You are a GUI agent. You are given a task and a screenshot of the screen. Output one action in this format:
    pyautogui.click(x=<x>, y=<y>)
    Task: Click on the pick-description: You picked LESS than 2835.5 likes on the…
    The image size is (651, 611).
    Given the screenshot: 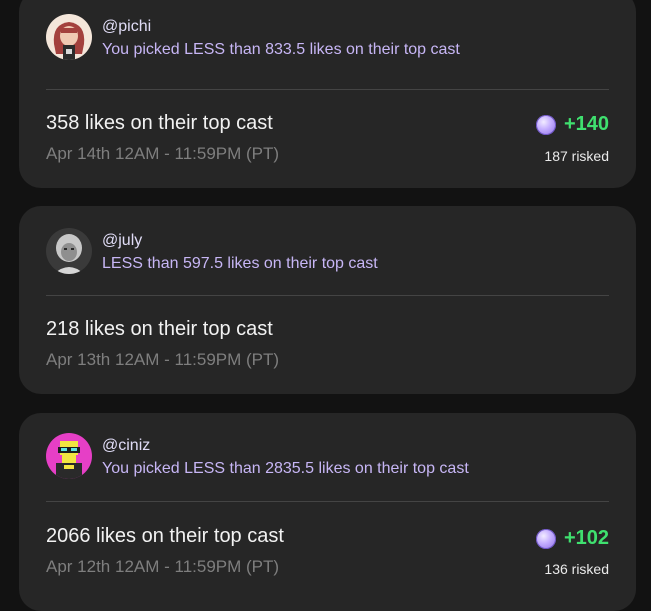 What is the action you would take?
    pyautogui.click(x=285, y=468)
    